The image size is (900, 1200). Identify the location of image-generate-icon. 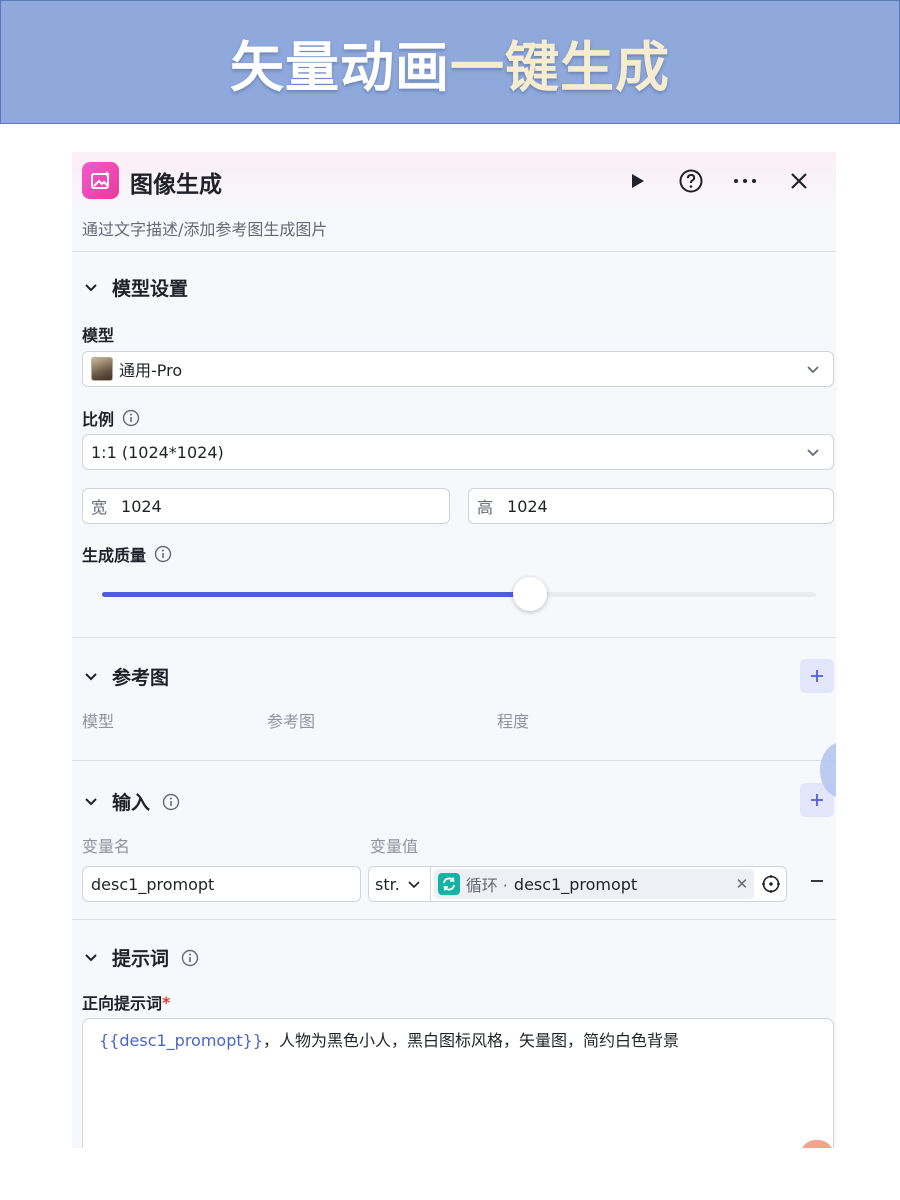
(100, 180).